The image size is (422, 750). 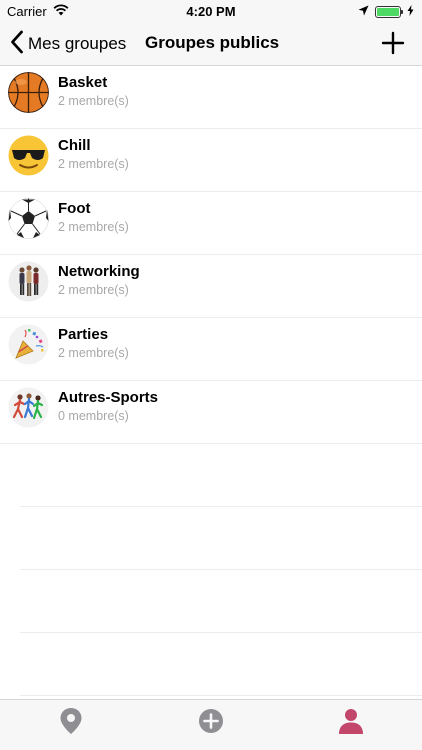 I want to click on tab-bar, so click(x=211, y=724).